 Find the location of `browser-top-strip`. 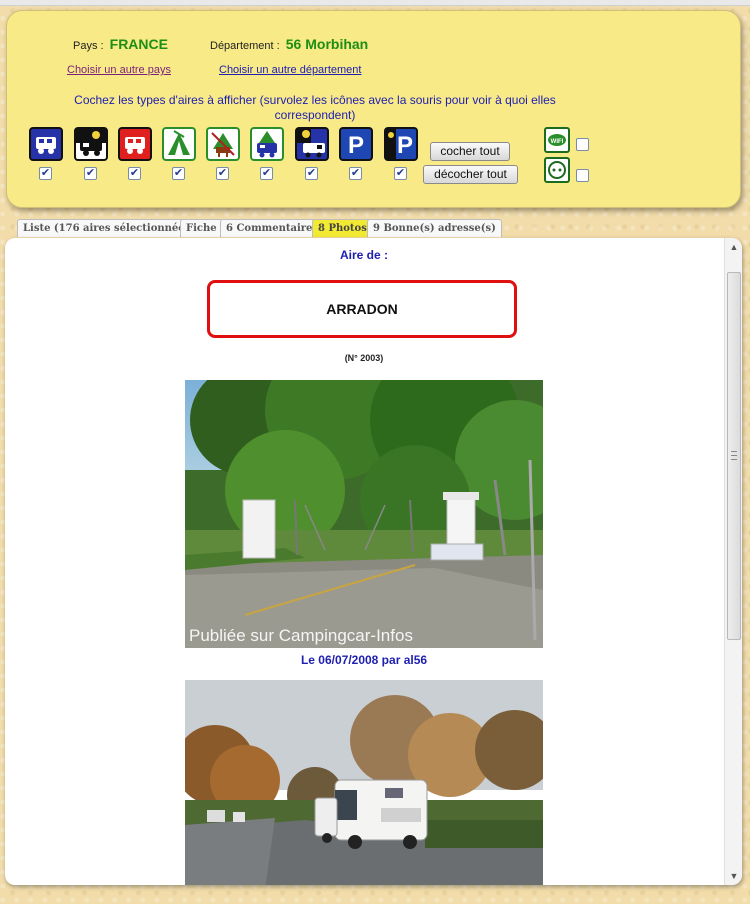

browser-top-strip is located at coordinates (375, 3).